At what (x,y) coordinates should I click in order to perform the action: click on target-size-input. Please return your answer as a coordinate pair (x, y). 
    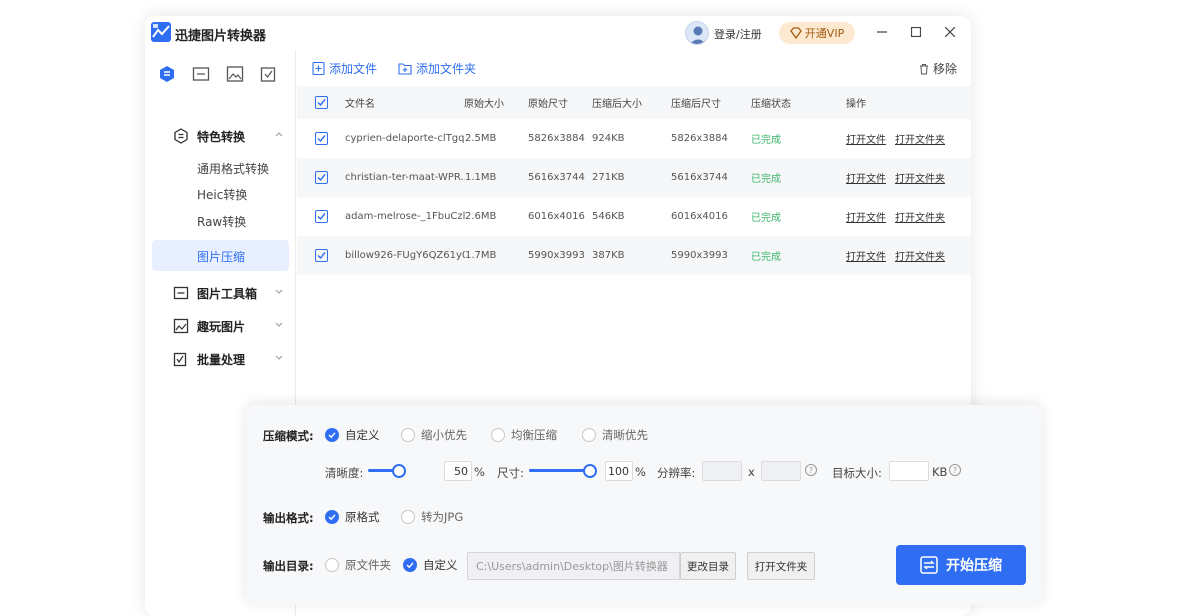
    Looking at the image, I should click on (909, 471).